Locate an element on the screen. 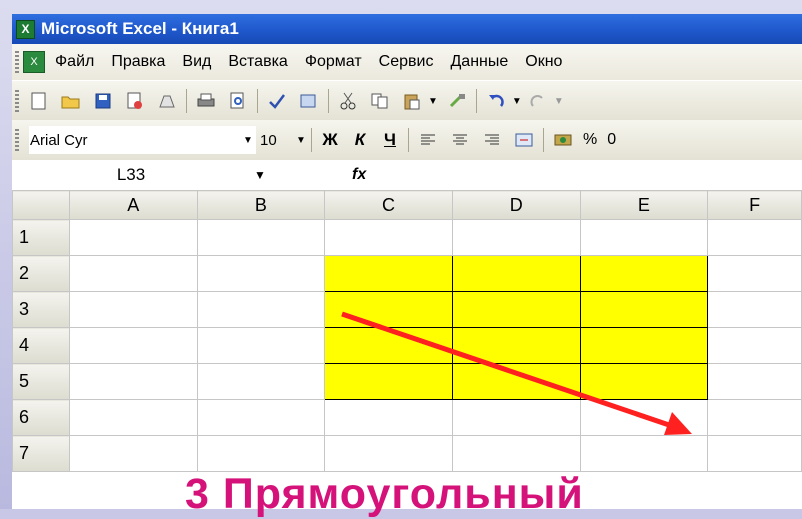 The height and width of the screenshot is (519, 802). research-icon is located at coordinates (309, 101).